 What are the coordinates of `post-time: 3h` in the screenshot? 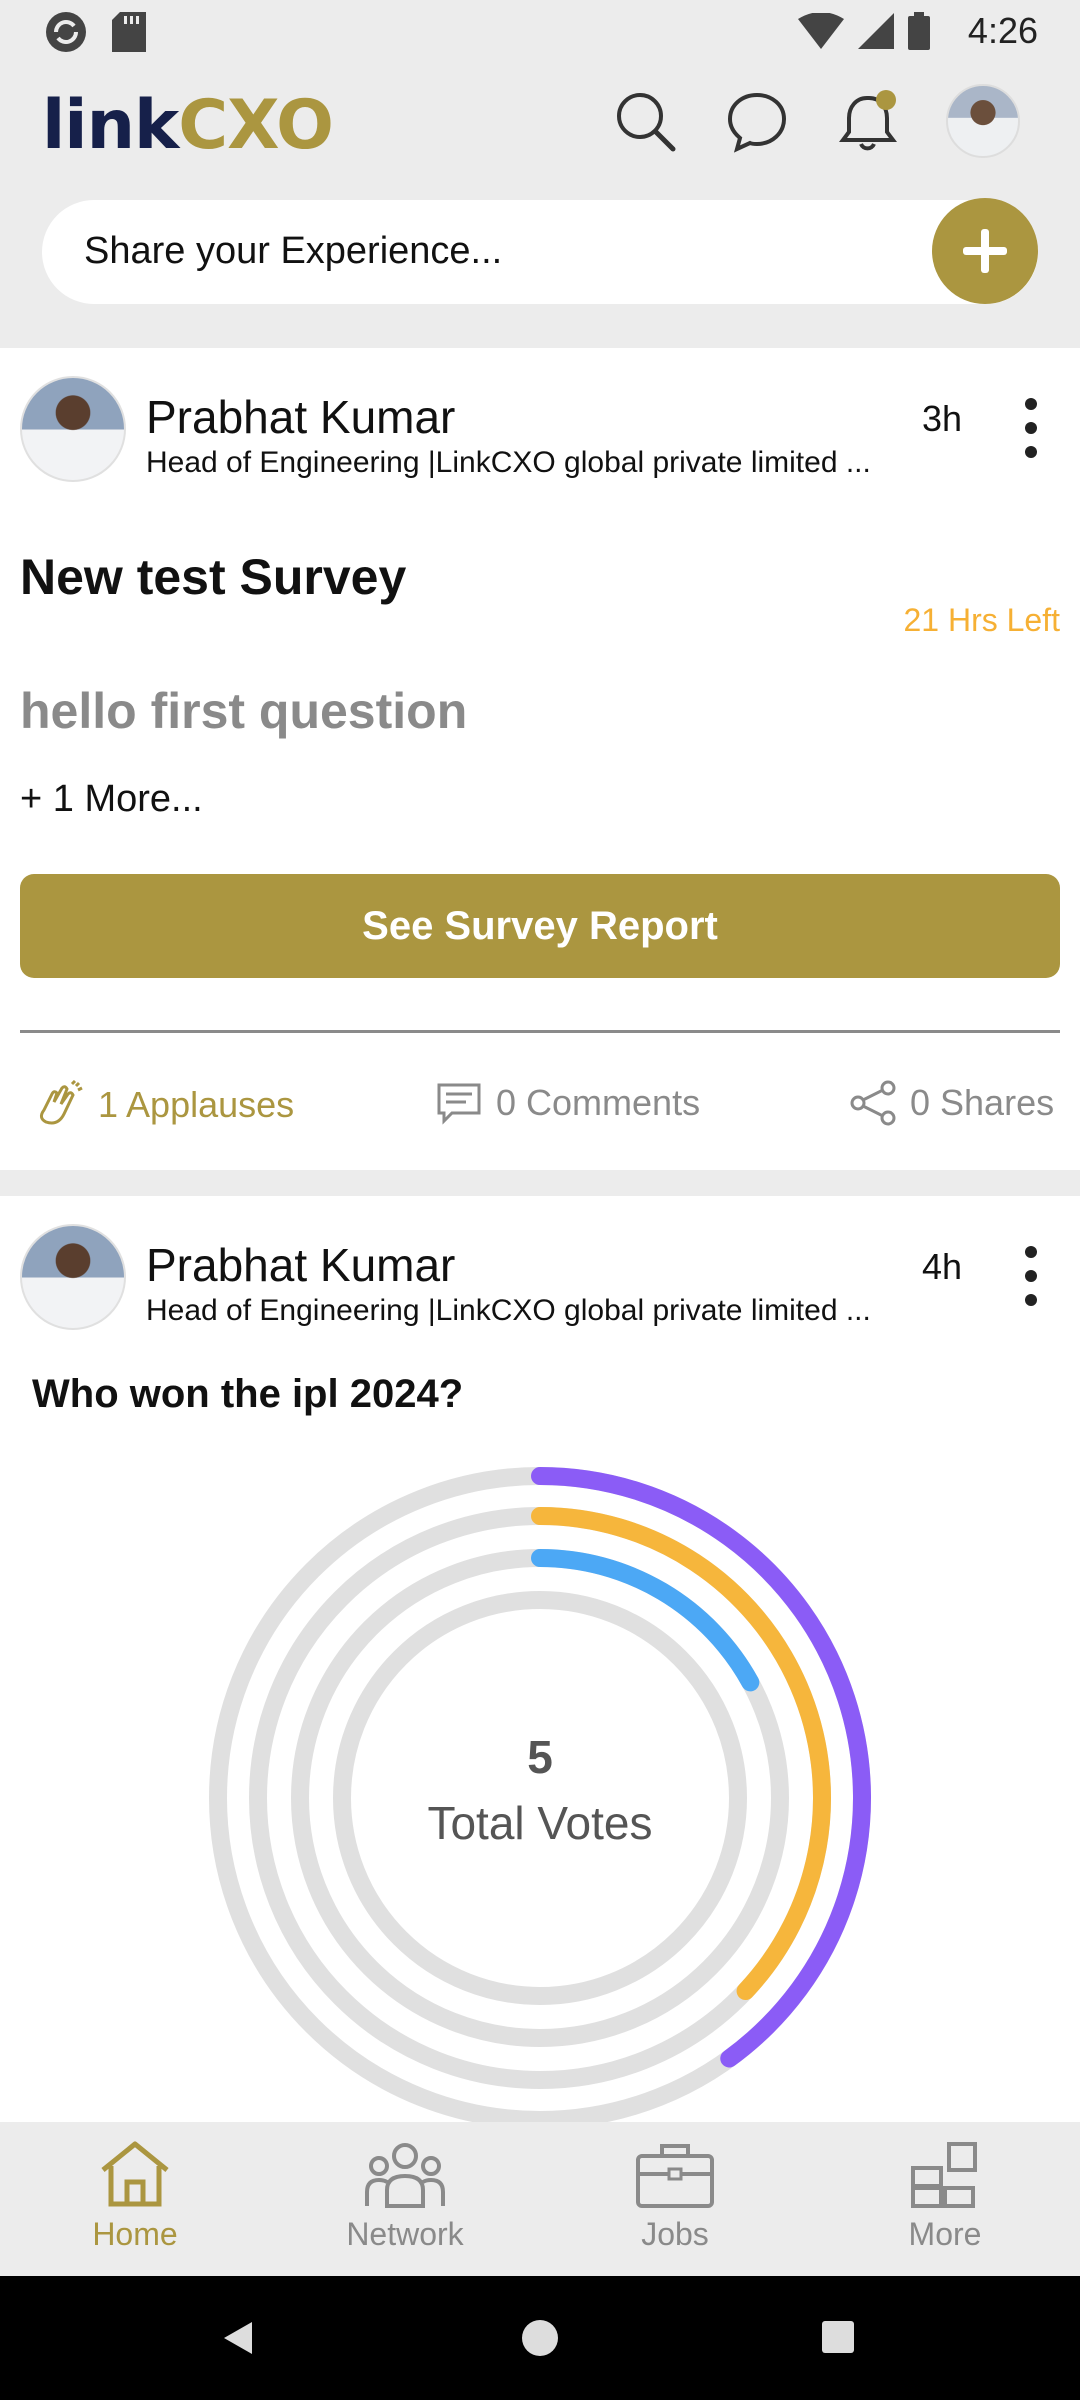 It's located at (941, 418).